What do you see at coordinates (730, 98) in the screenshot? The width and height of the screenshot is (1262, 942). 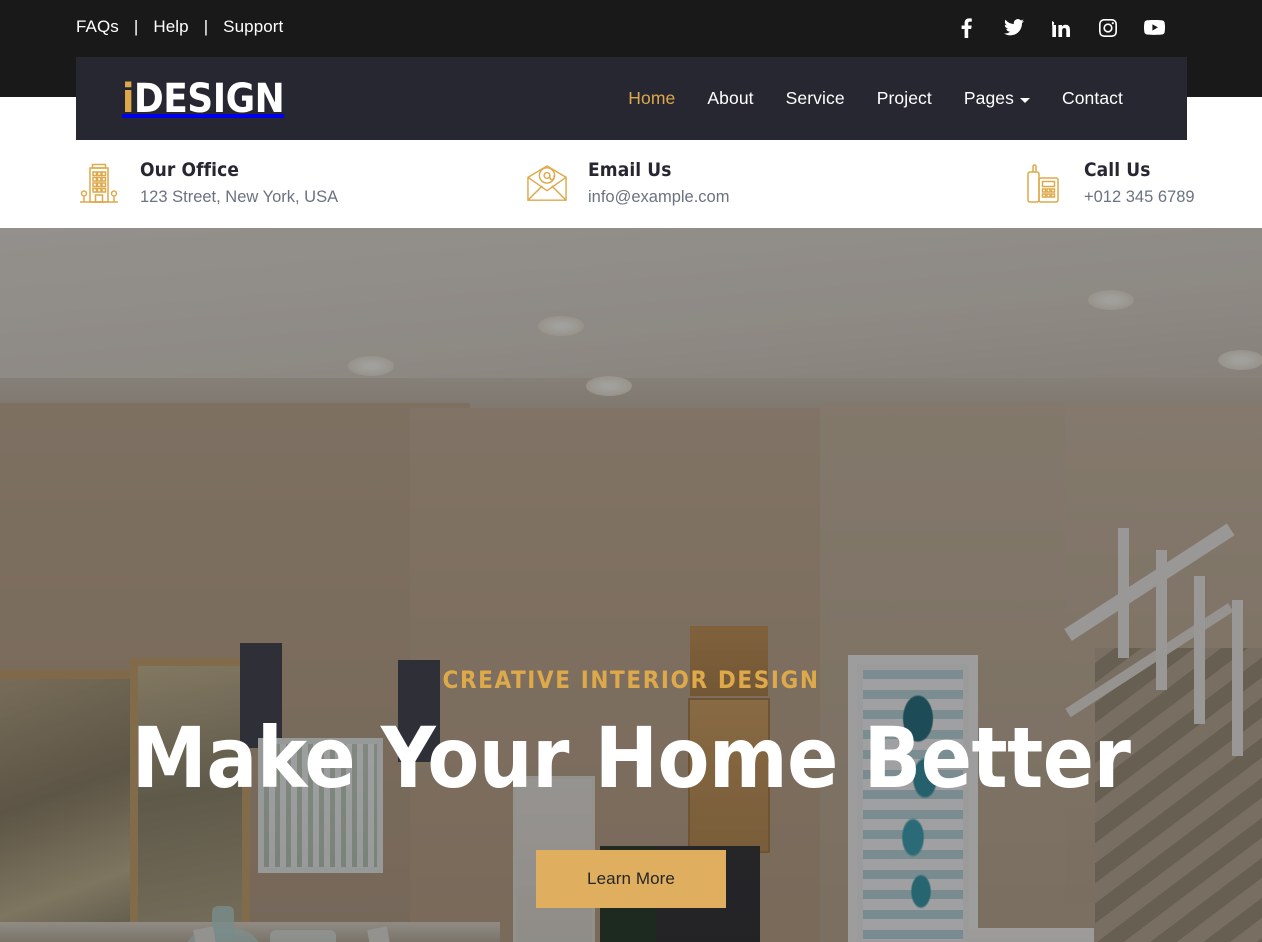 I see `nav-item-about: About` at bounding box center [730, 98].